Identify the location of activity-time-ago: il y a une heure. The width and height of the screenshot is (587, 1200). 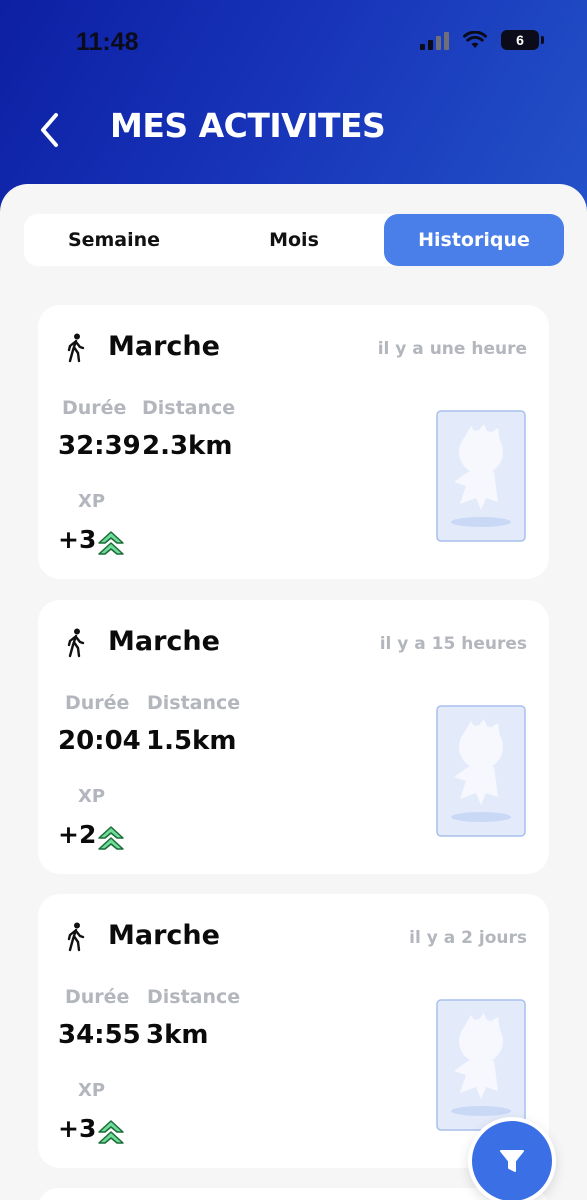
(452, 349).